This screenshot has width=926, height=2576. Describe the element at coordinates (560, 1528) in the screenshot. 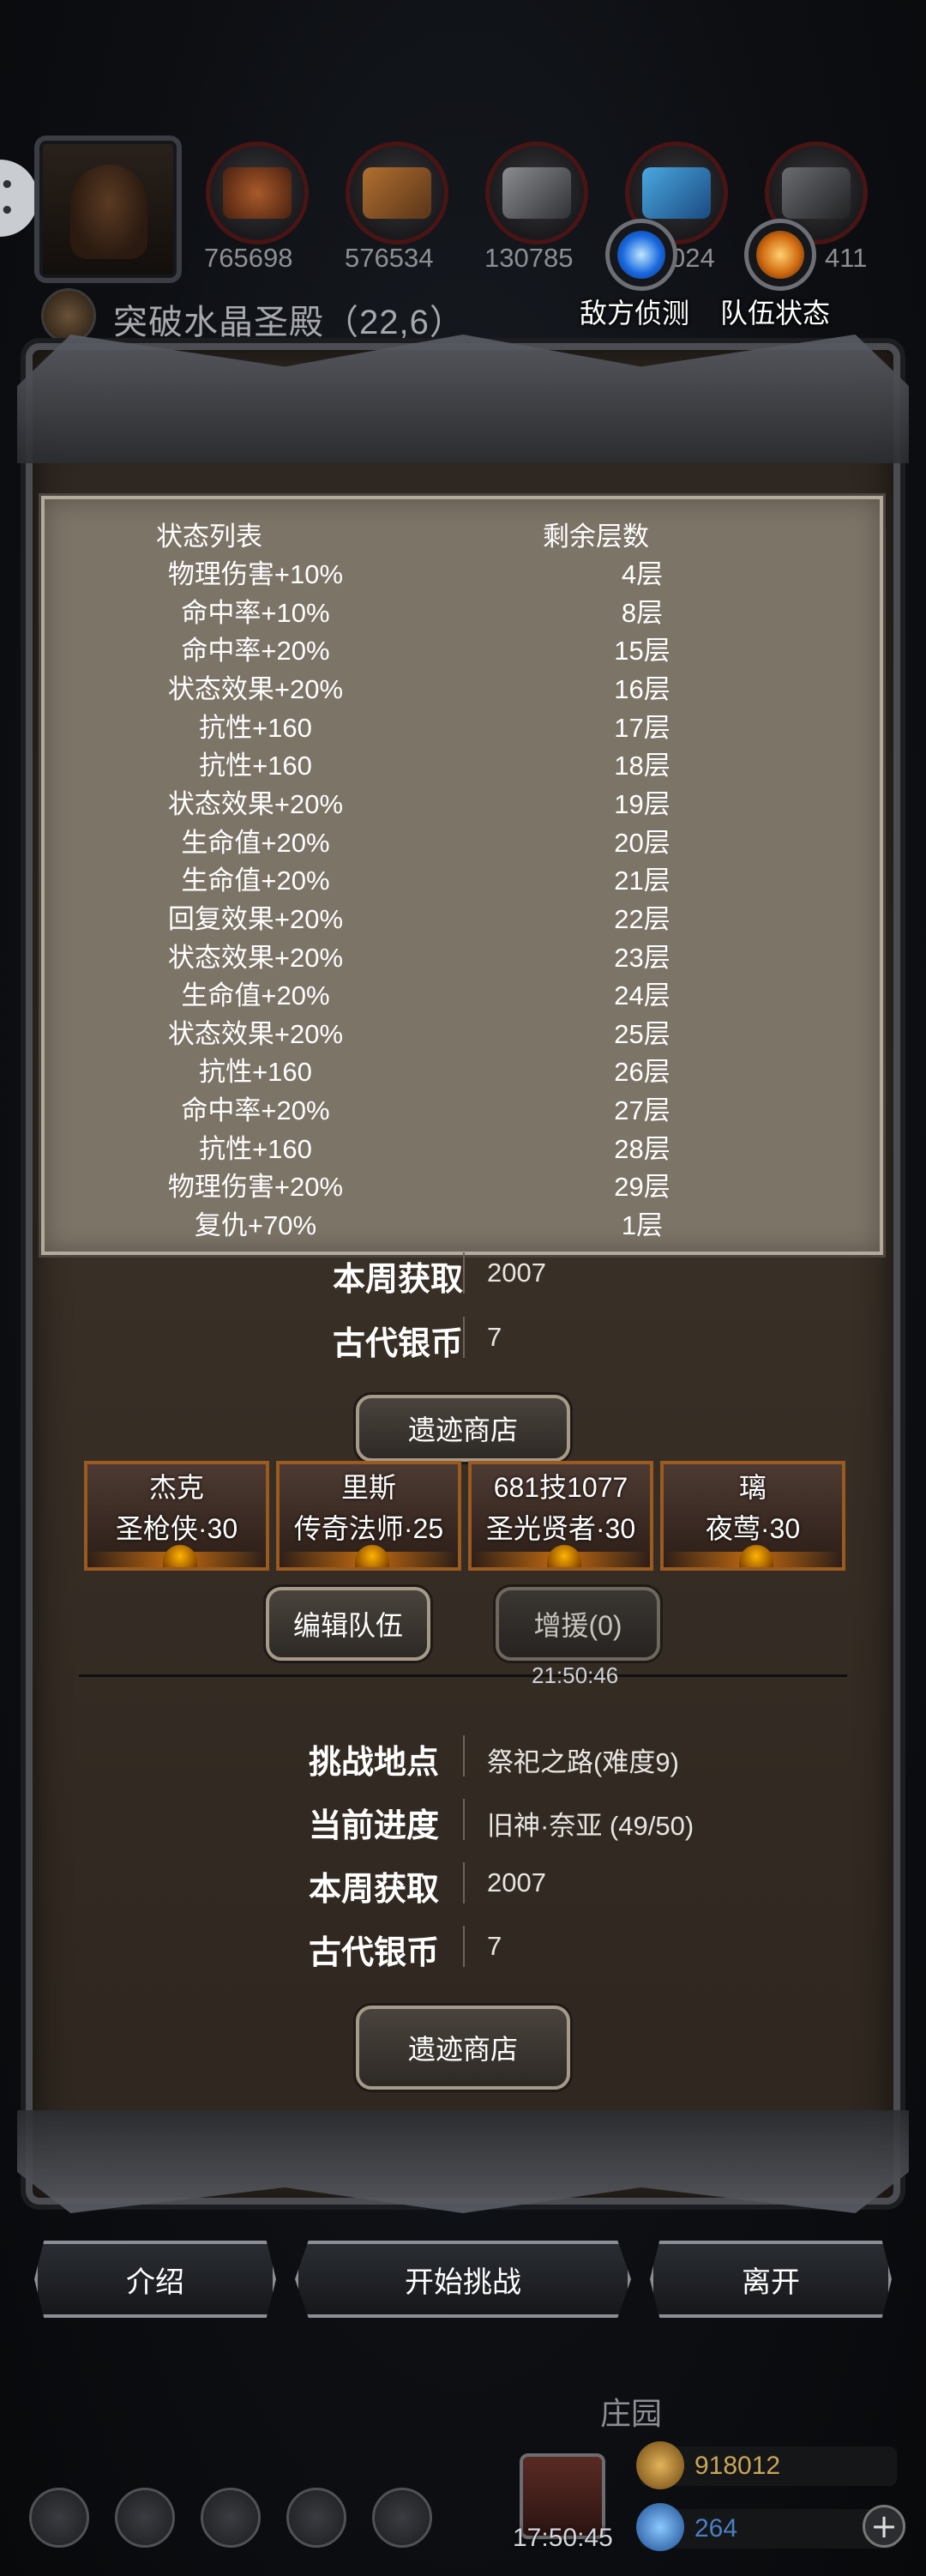

I see `hero-class: 圣光贤者·30` at that location.